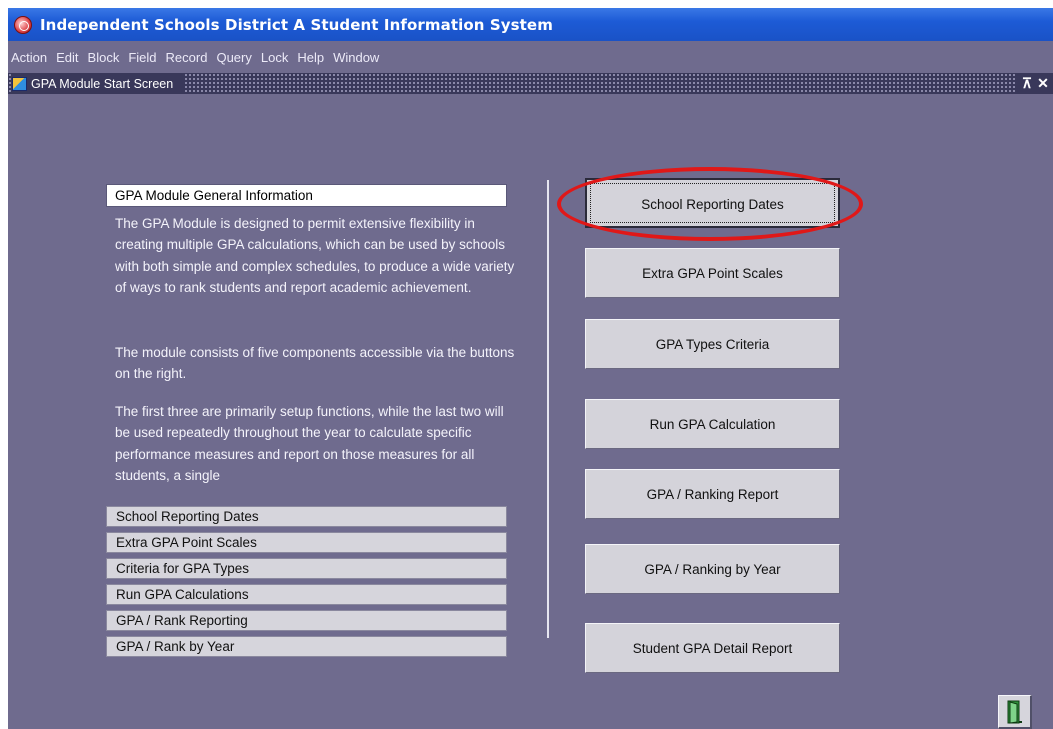  I want to click on gpa-types-criteria-button: GPA Types Criteria, so click(712, 344).